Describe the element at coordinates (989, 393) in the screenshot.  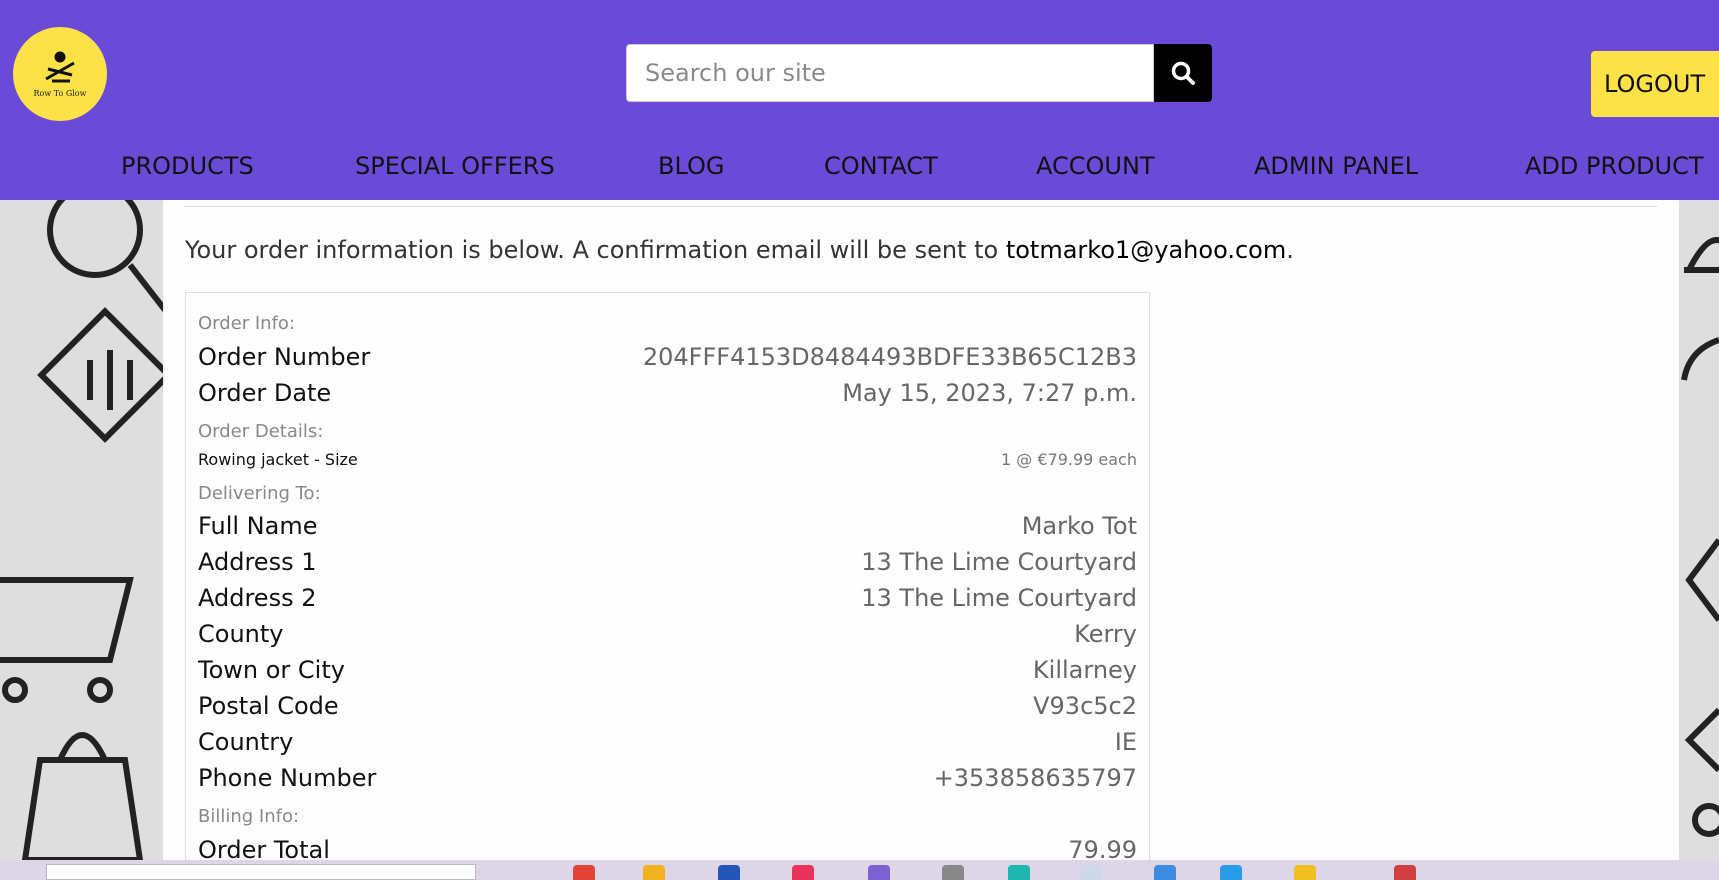
I see `order-date-value: May 15, 2023, 7:27 p.m.` at that location.